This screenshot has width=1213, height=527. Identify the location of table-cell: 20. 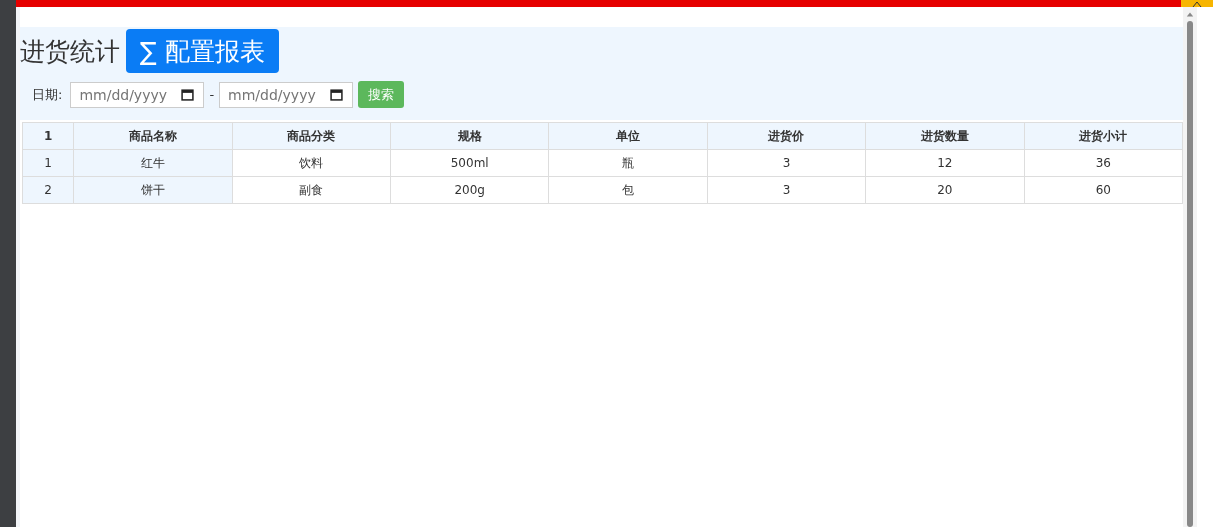
(945, 190).